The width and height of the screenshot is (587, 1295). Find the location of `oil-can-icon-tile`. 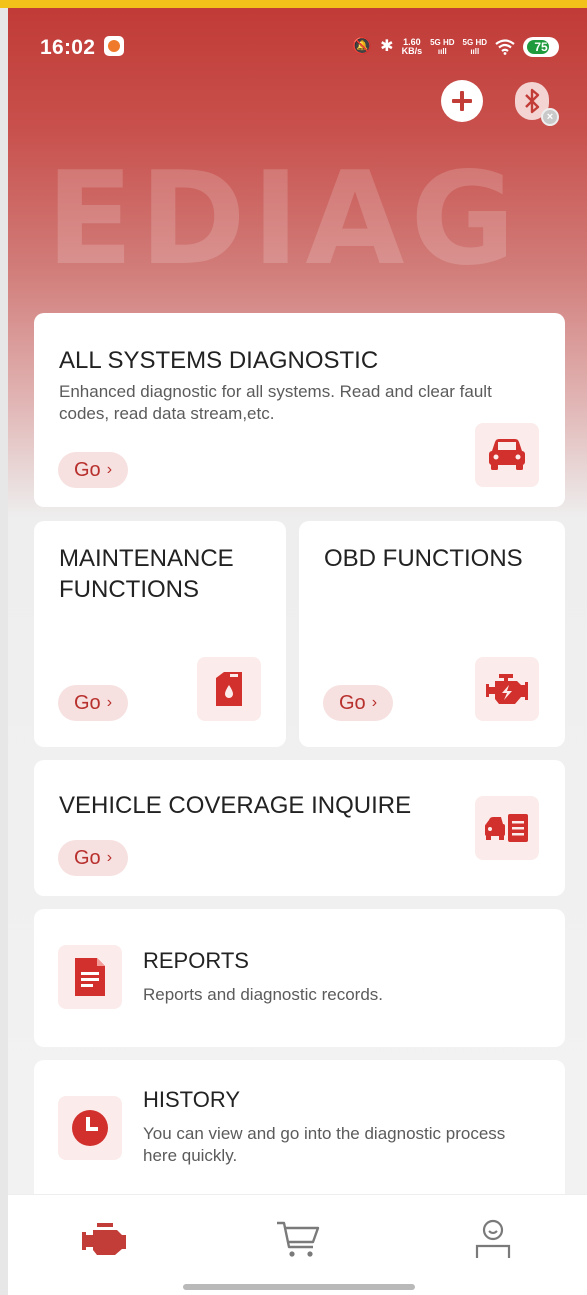

oil-can-icon-tile is located at coordinates (229, 689).